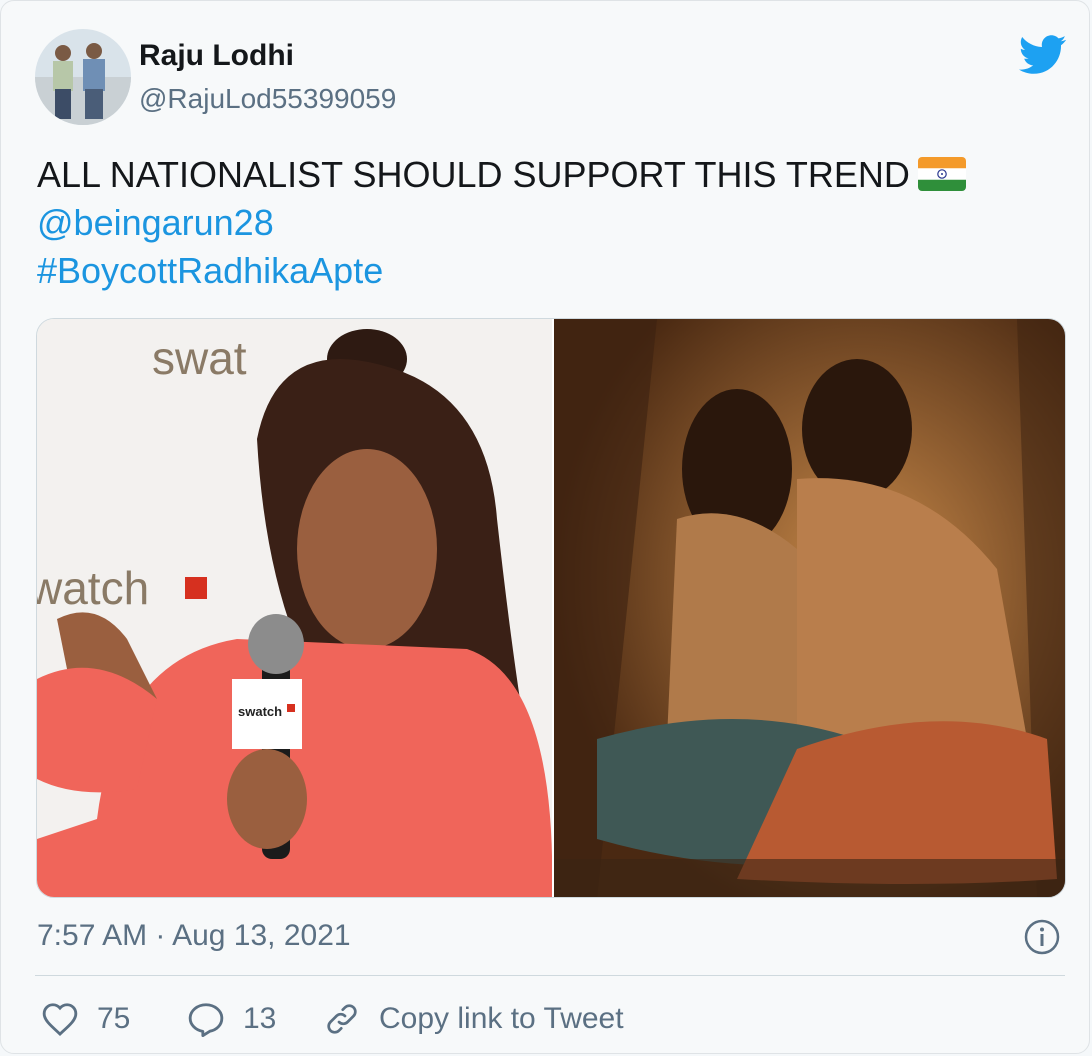 The height and width of the screenshot is (1056, 1092). What do you see at coordinates (93, 588) in the screenshot?
I see `sign-text-2: watch` at bounding box center [93, 588].